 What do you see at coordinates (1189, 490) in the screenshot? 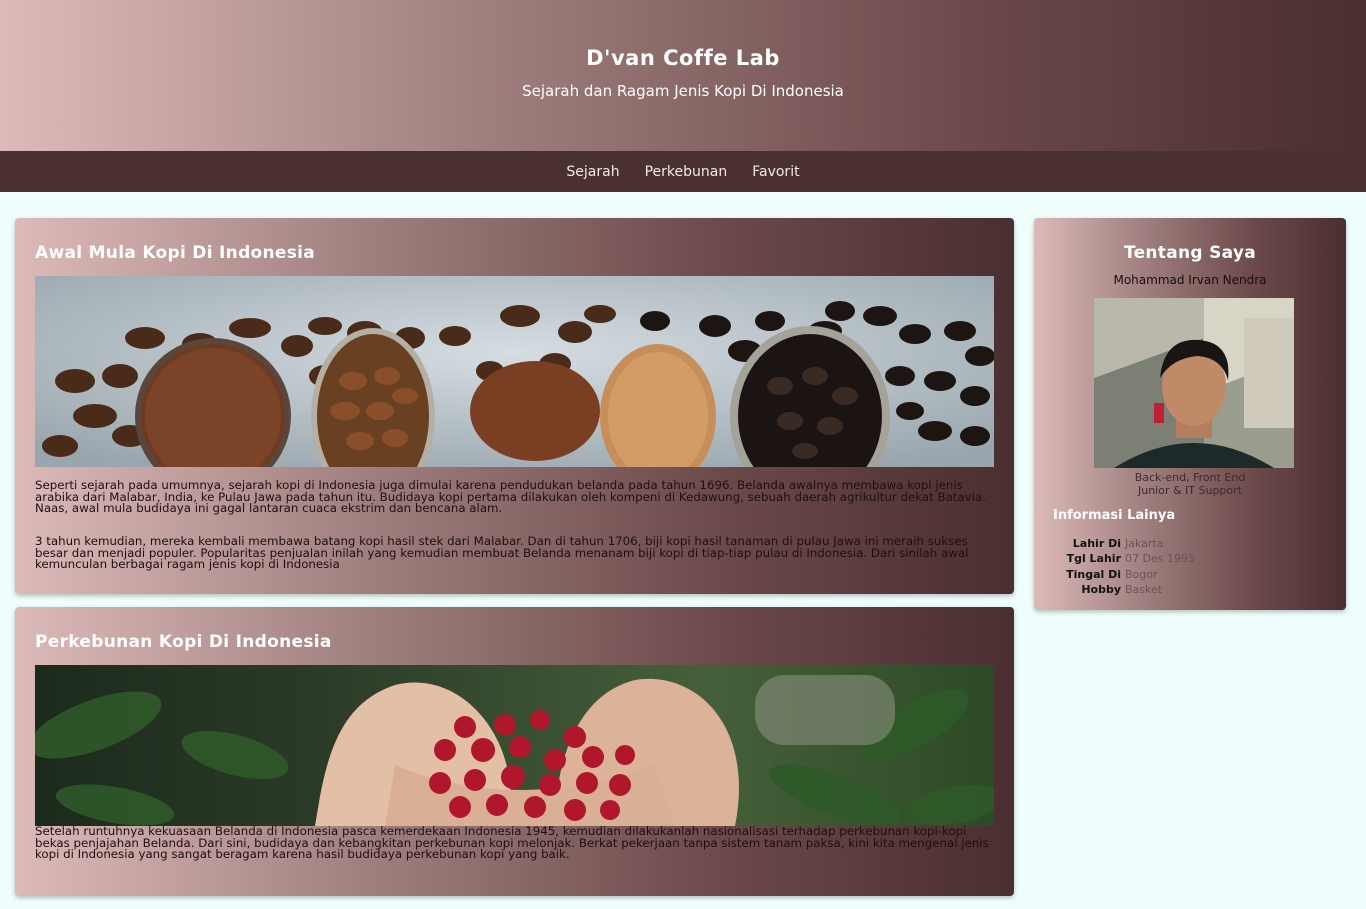
I see `profile-role-line2: Junior & IT Support` at bounding box center [1189, 490].